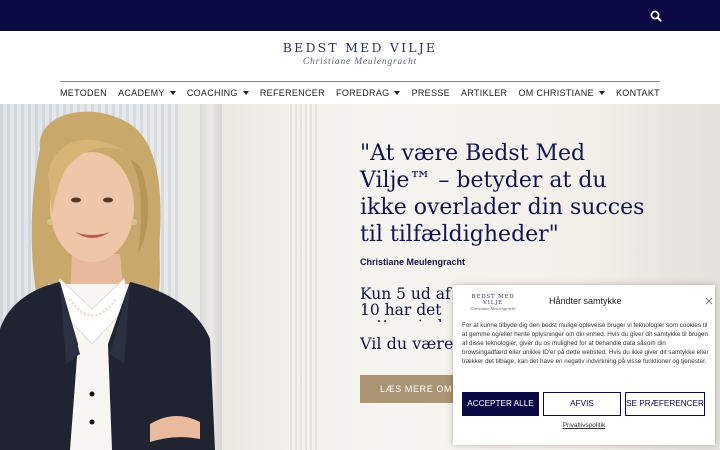 This screenshot has width=720, height=450. I want to click on deny-button: AFVIS, so click(582, 404).